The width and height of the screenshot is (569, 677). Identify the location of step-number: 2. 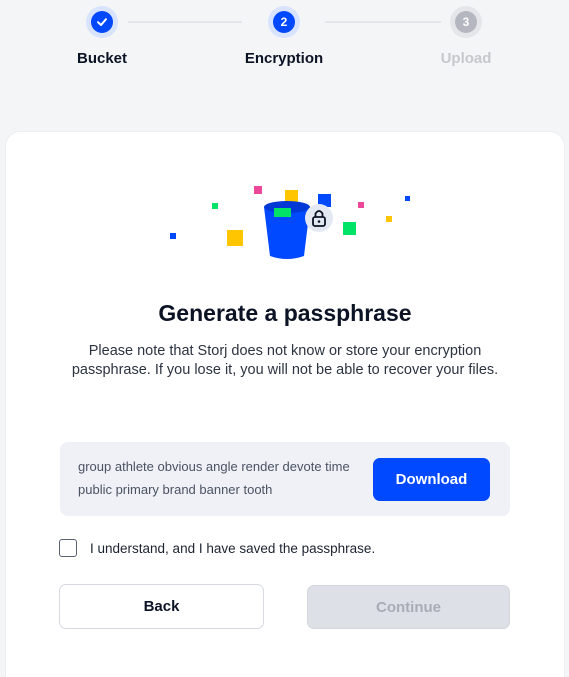
(284, 22).